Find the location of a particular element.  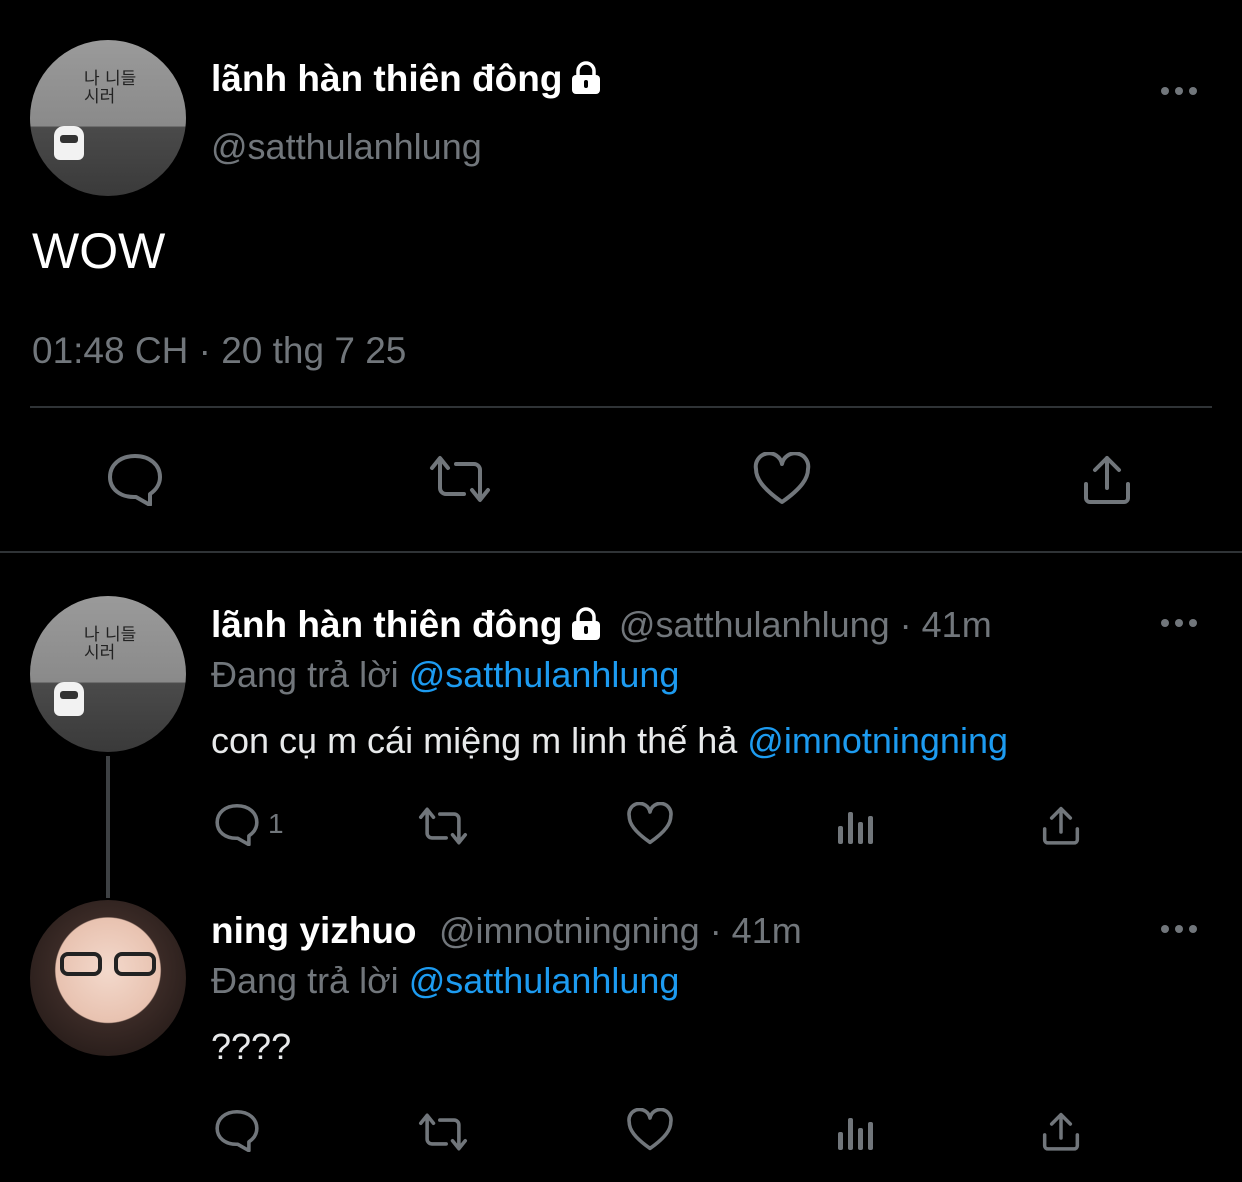

reply-header: ning yizhuo @imnotningning · 41m is located at coordinates (506, 931).